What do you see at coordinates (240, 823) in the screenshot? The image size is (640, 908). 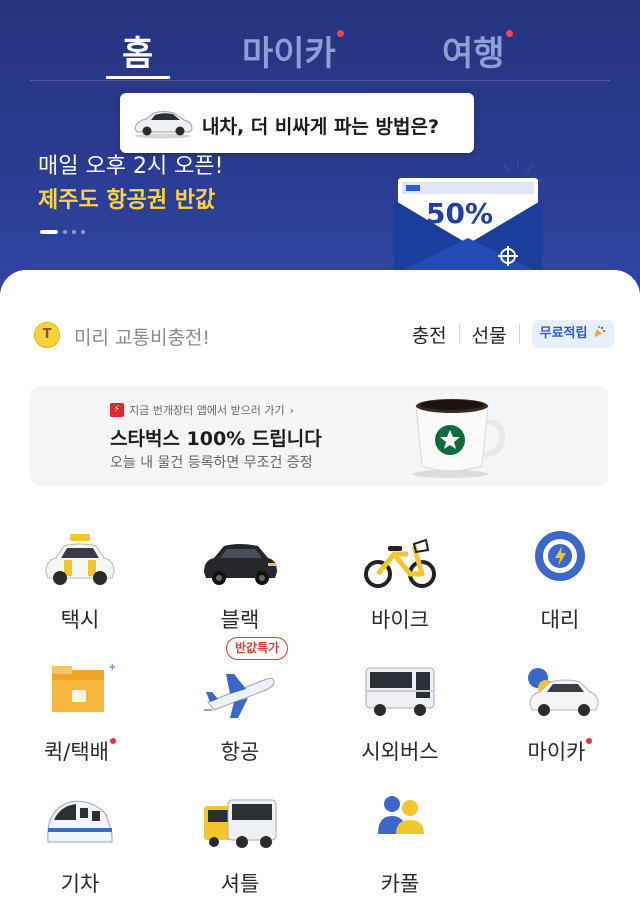 I see `shuttle-icon` at bounding box center [240, 823].